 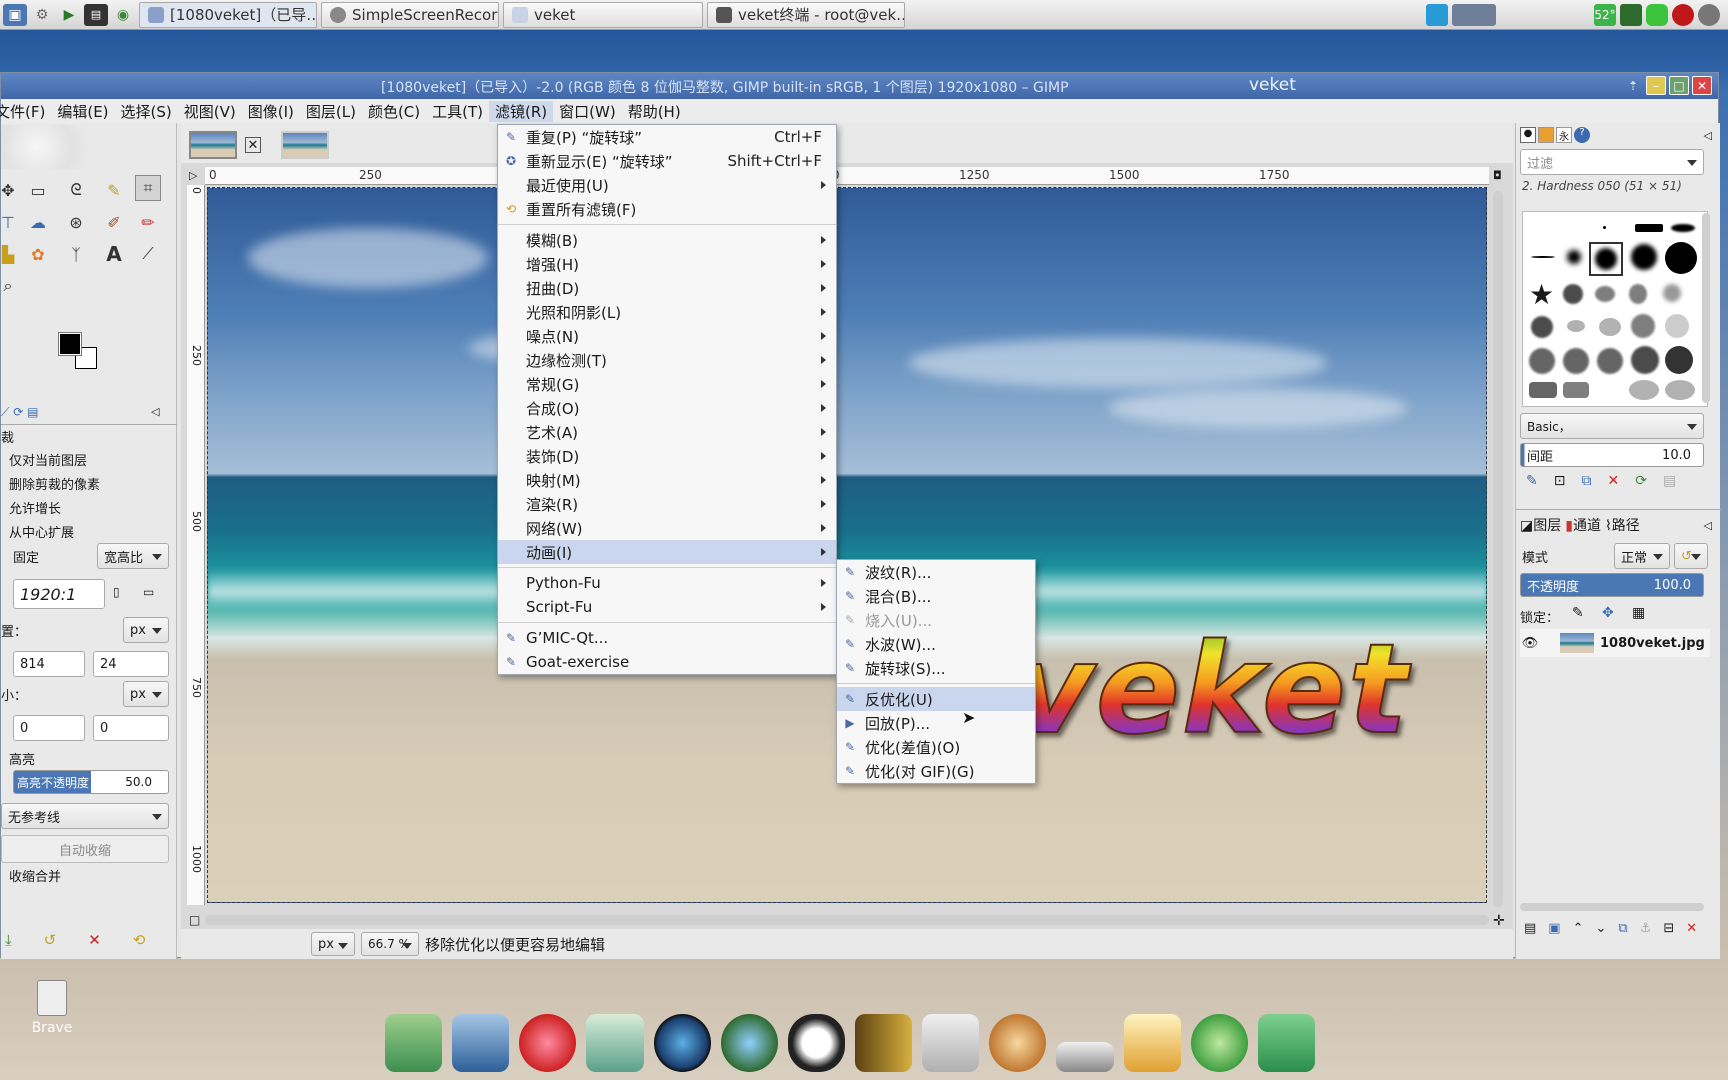 What do you see at coordinates (615, 1043) in the screenshot?
I see `editor-icon` at bounding box center [615, 1043].